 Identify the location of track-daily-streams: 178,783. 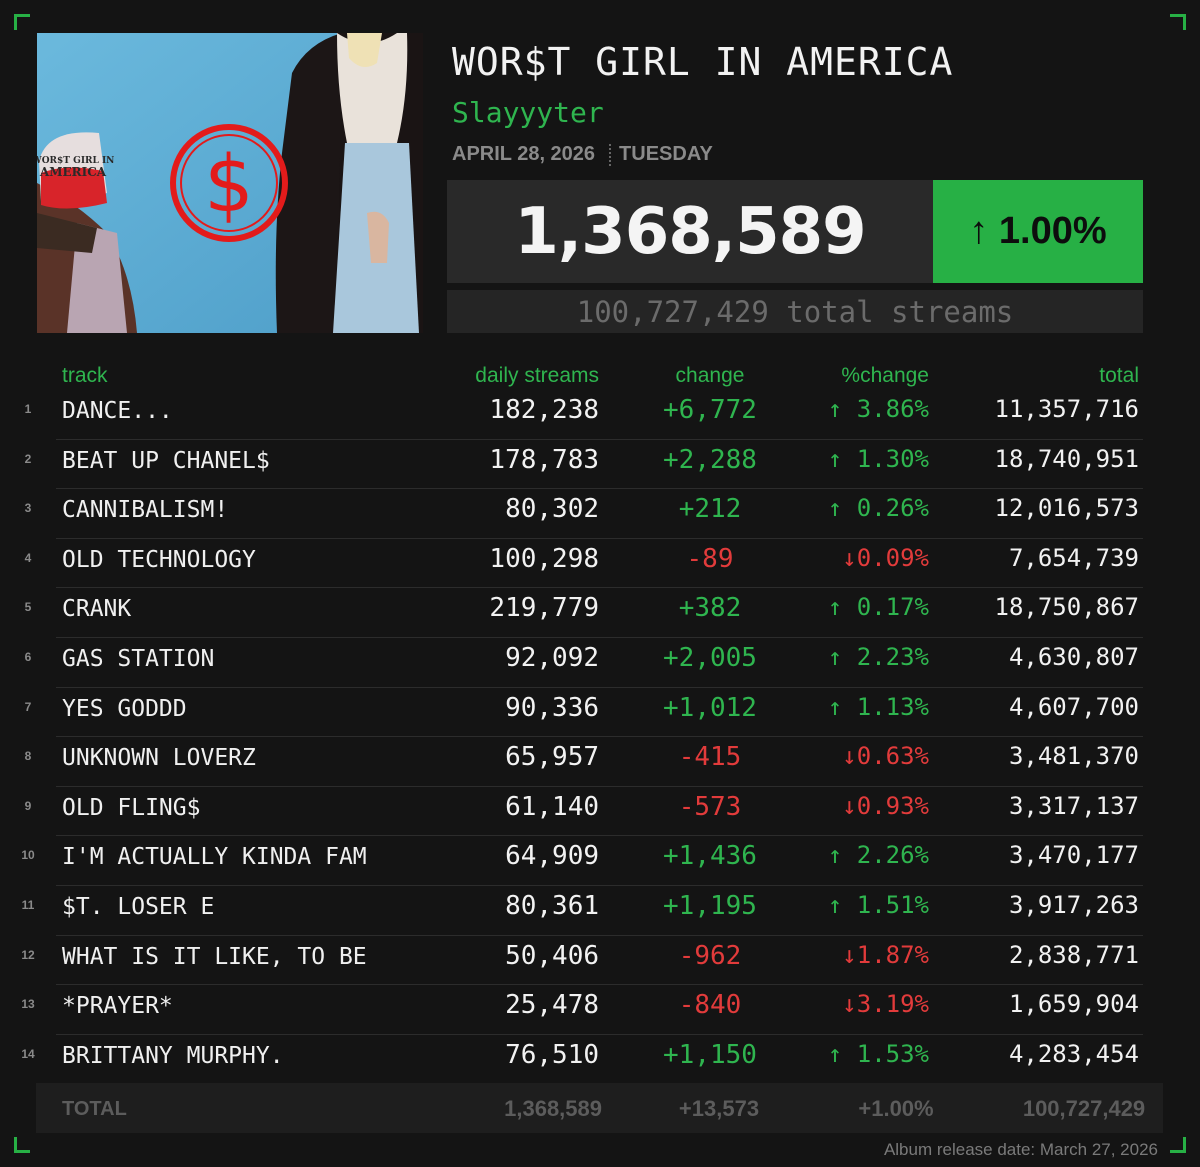
(544, 459).